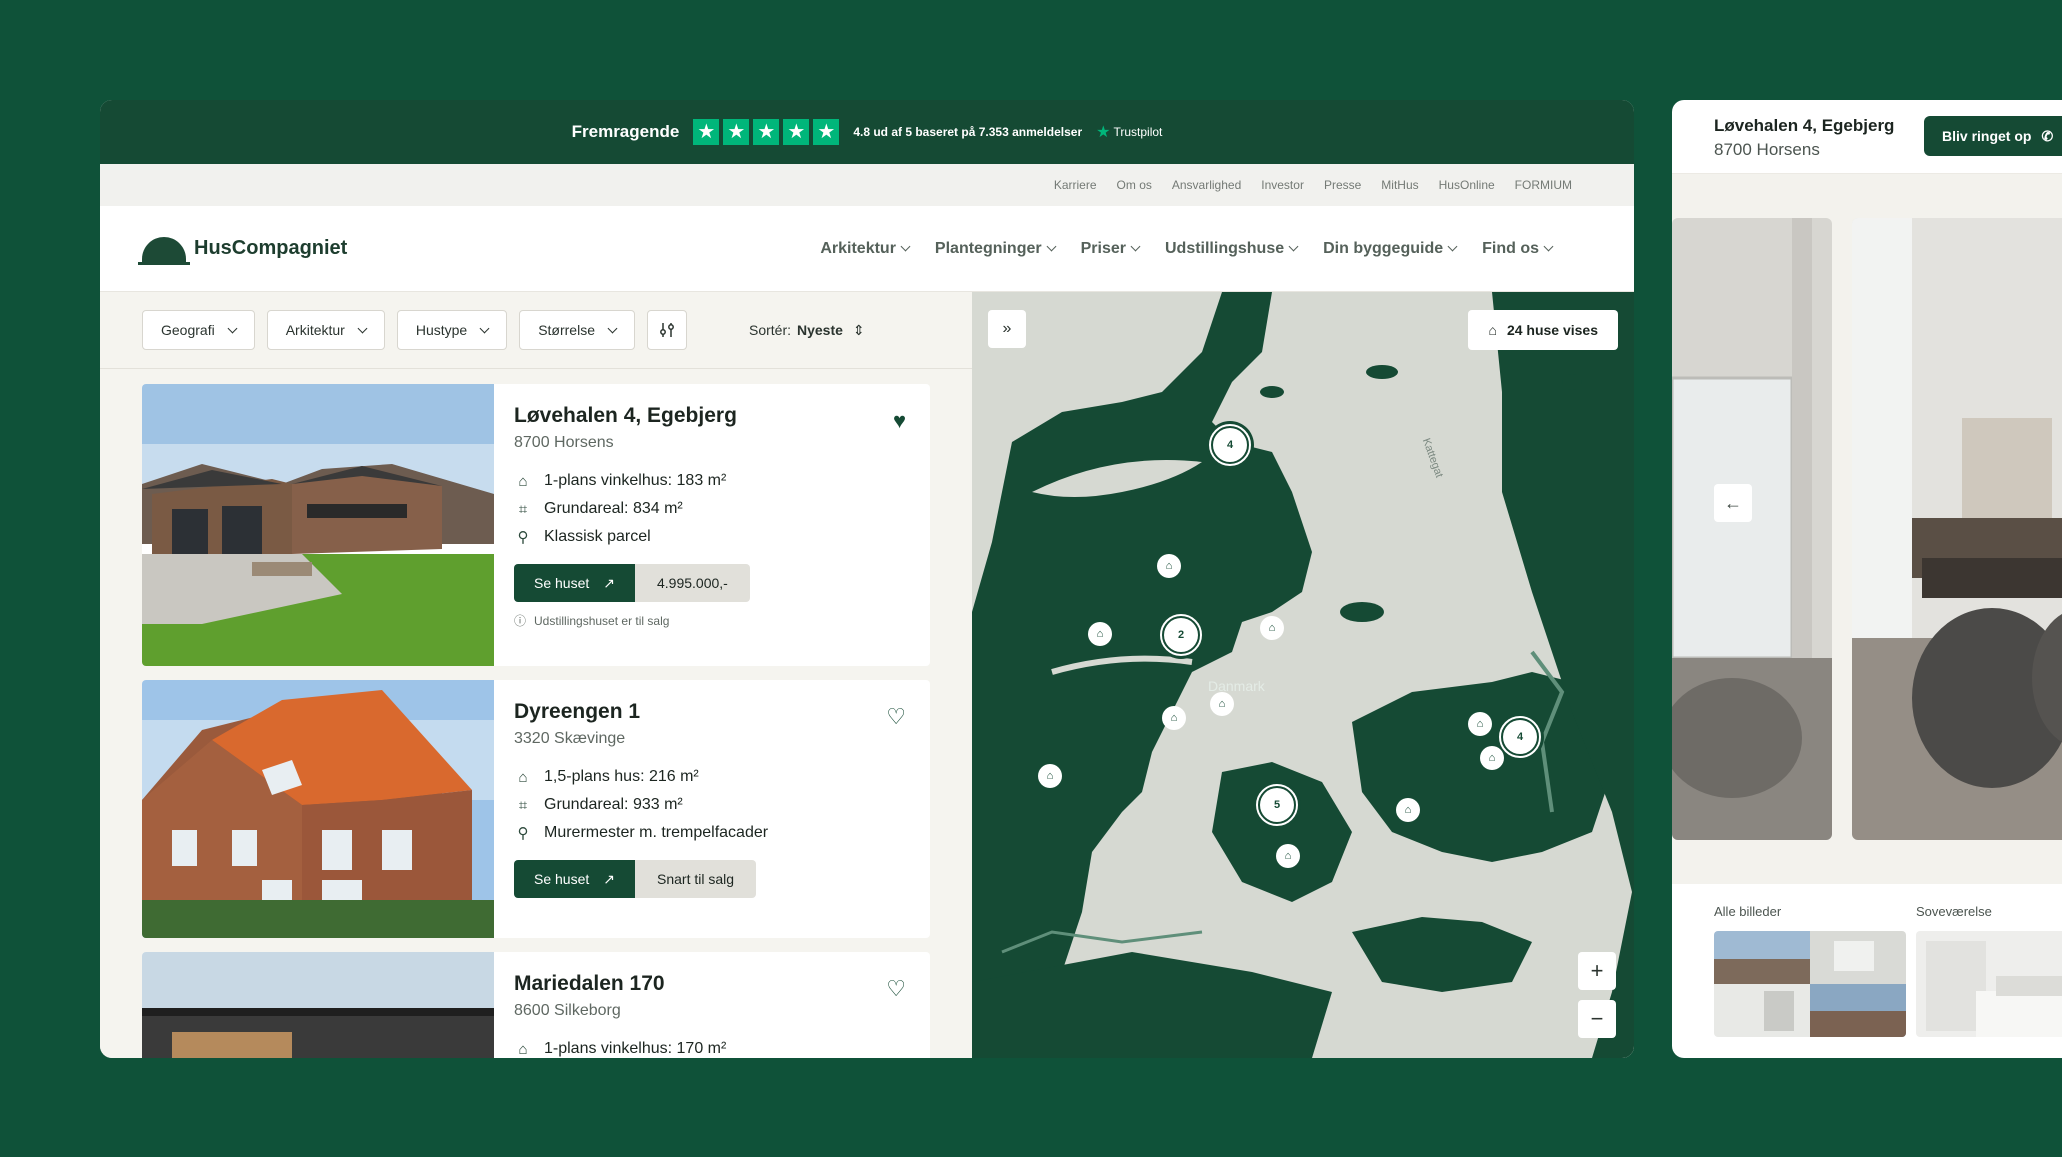 The height and width of the screenshot is (1157, 2062). Describe the element at coordinates (1543, 185) in the screenshot. I see `util-link-formium: FORMIUM` at that location.